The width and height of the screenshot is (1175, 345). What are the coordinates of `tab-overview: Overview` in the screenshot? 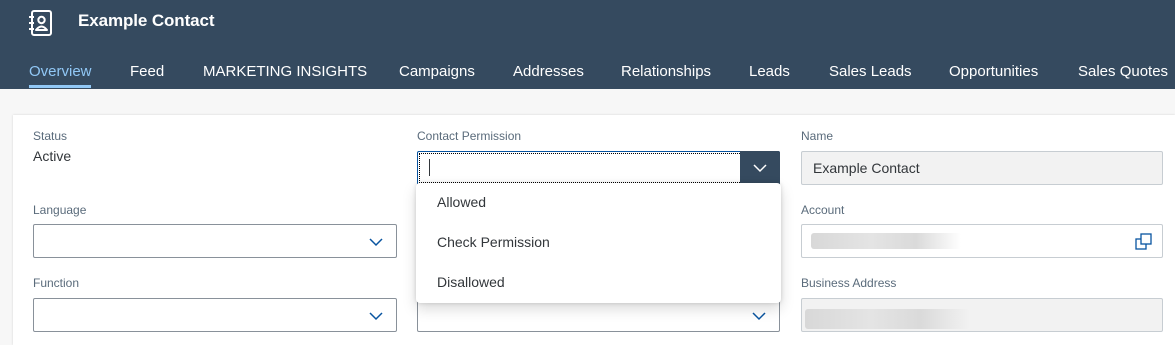 It's located at (60, 72).